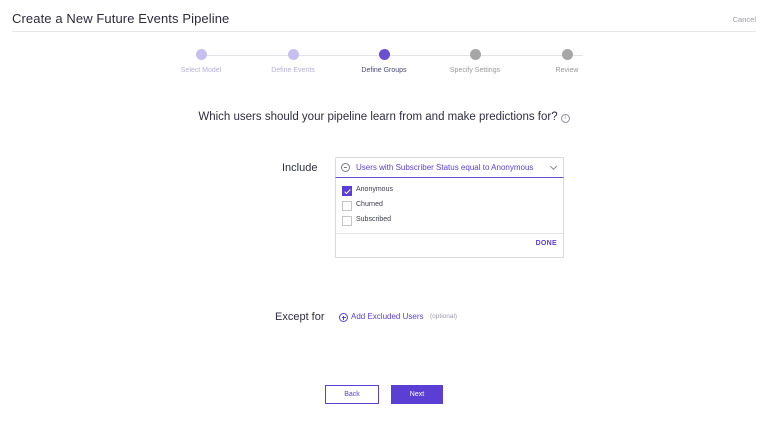  What do you see at coordinates (384, 61) in the screenshot?
I see `step-define-groups: Define Groups` at bounding box center [384, 61].